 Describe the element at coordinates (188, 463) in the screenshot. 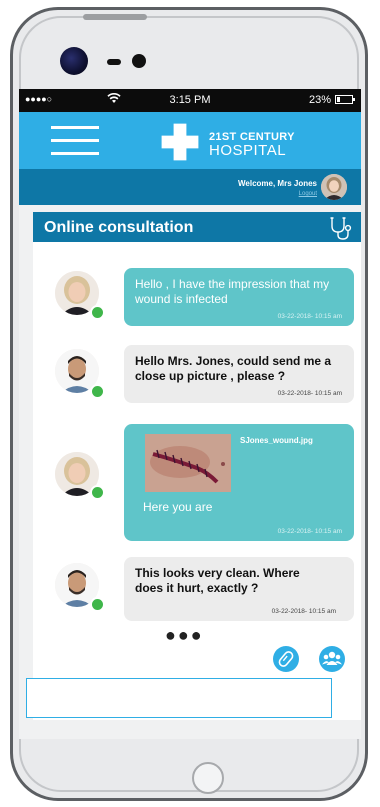

I see `wound-photo-attachment` at that location.